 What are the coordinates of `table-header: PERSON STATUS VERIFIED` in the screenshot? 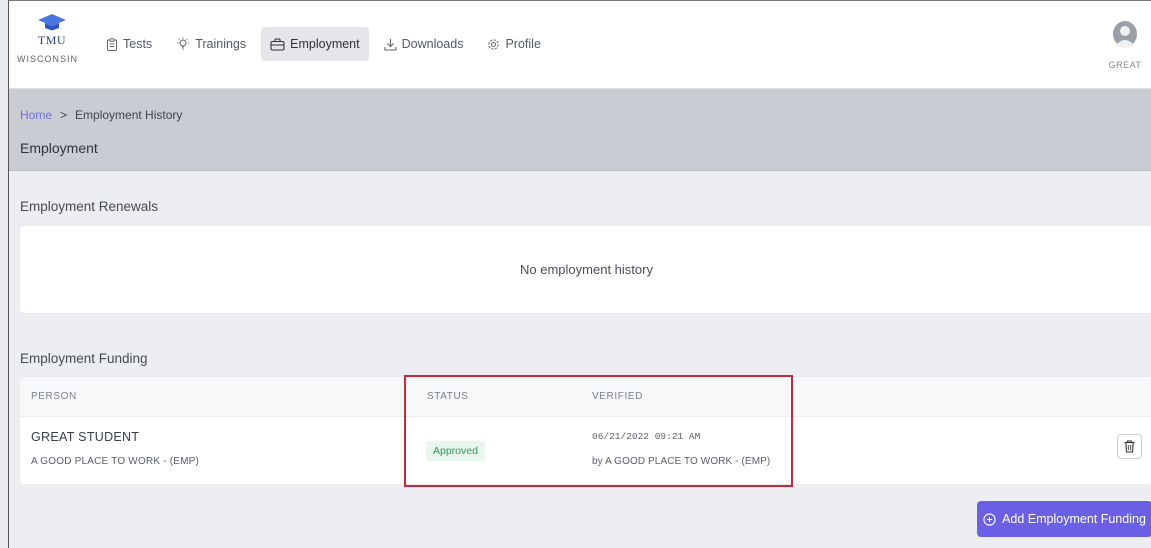 It's located at (585, 397).